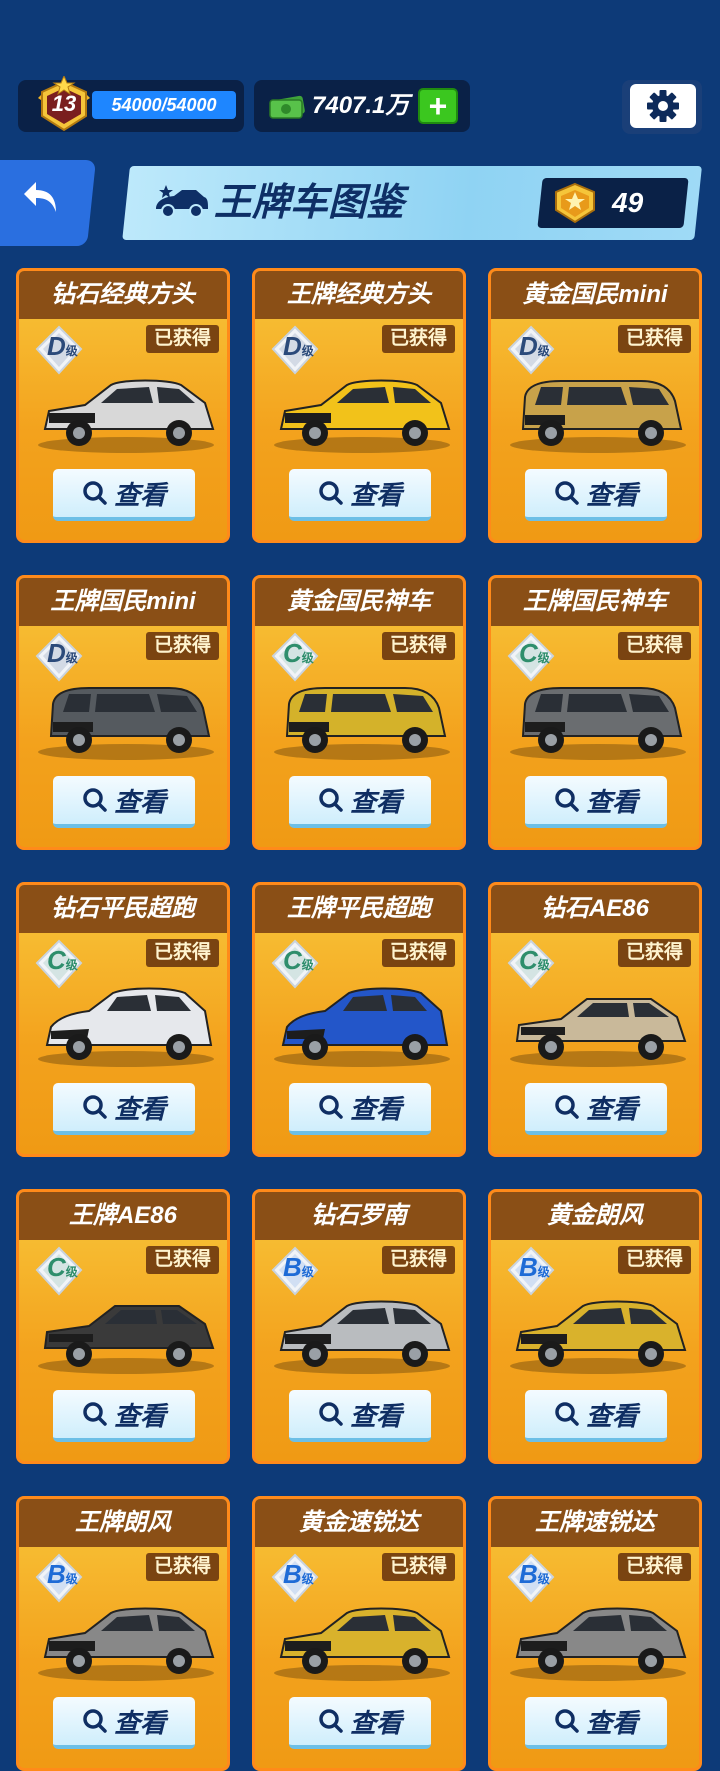 This screenshot has height=1771, width=720. Describe the element at coordinates (64, 103) in the screenshot. I see `level-number: 13` at that location.